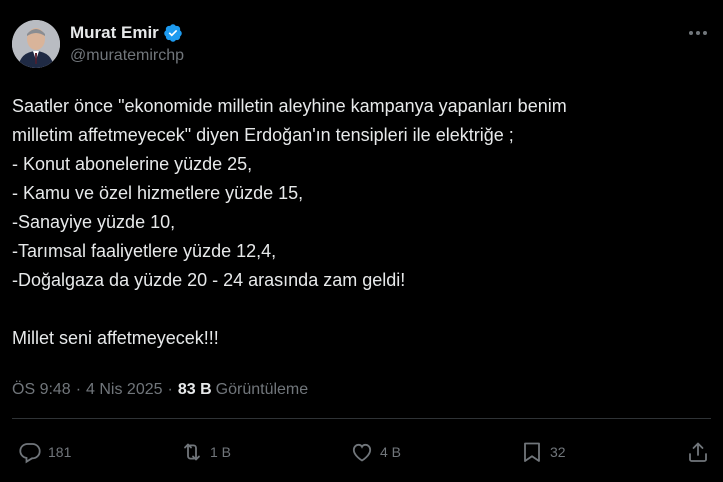 The image size is (723, 482). What do you see at coordinates (114, 33) in the screenshot?
I see `author-display-name: Murat Emir` at bounding box center [114, 33].